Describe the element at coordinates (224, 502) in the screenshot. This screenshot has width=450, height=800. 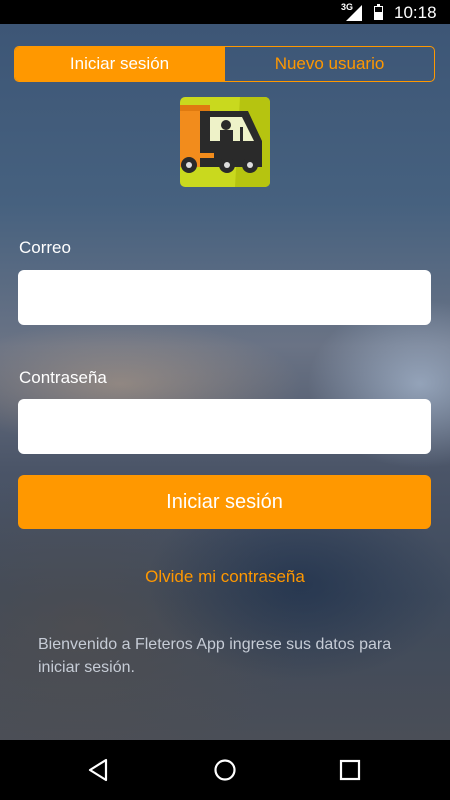
I see `login-button: Iniciar sesión` at that location.